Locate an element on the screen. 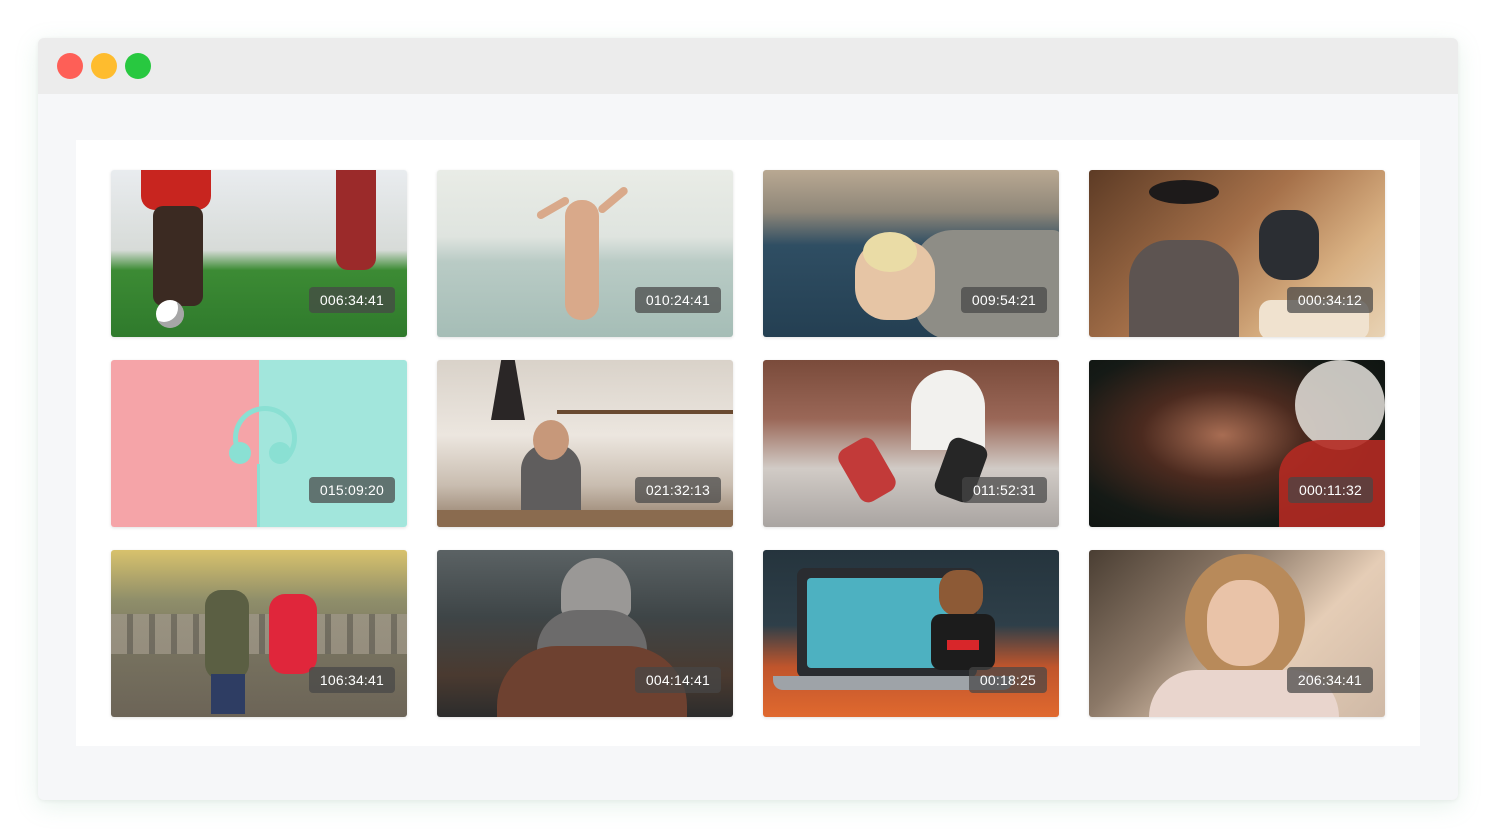 The width and height of the screenshot is (1496, 838). video-duration-badge: 000:34:12 is located at coordinates (1329, 300).